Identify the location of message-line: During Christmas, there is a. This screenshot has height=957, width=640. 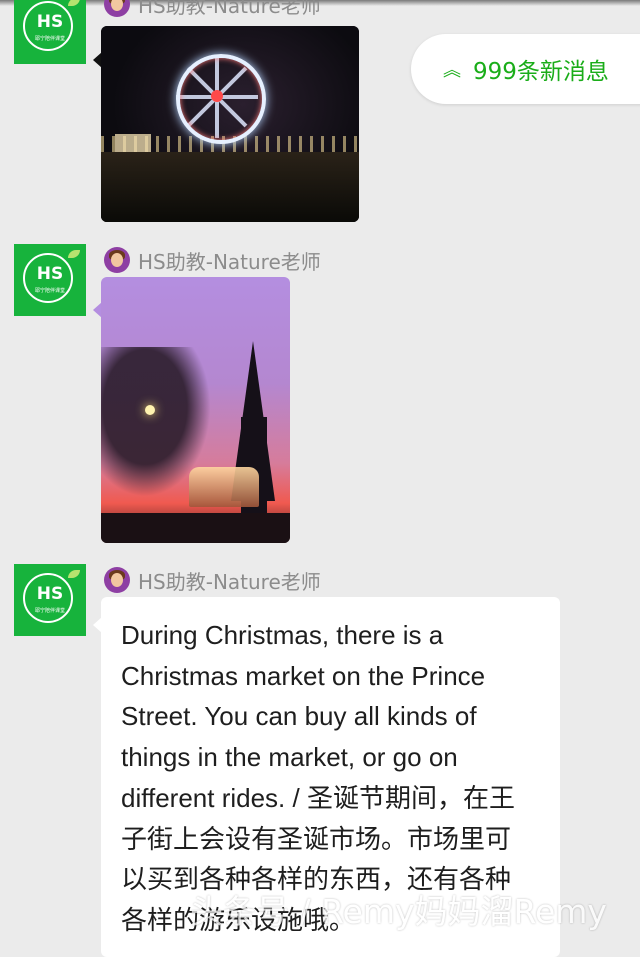
(282, 635).